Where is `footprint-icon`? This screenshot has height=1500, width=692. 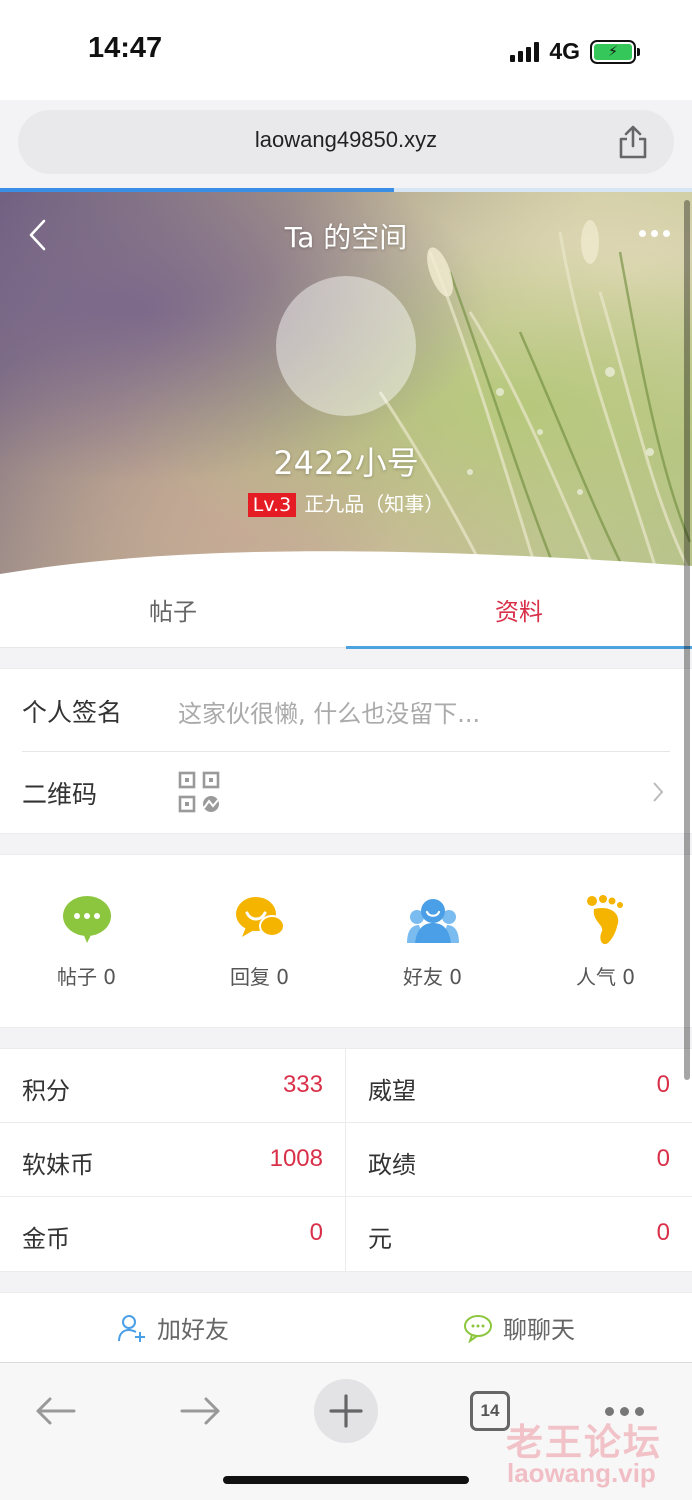
footprint-icon is located at coordinates (604, 920).